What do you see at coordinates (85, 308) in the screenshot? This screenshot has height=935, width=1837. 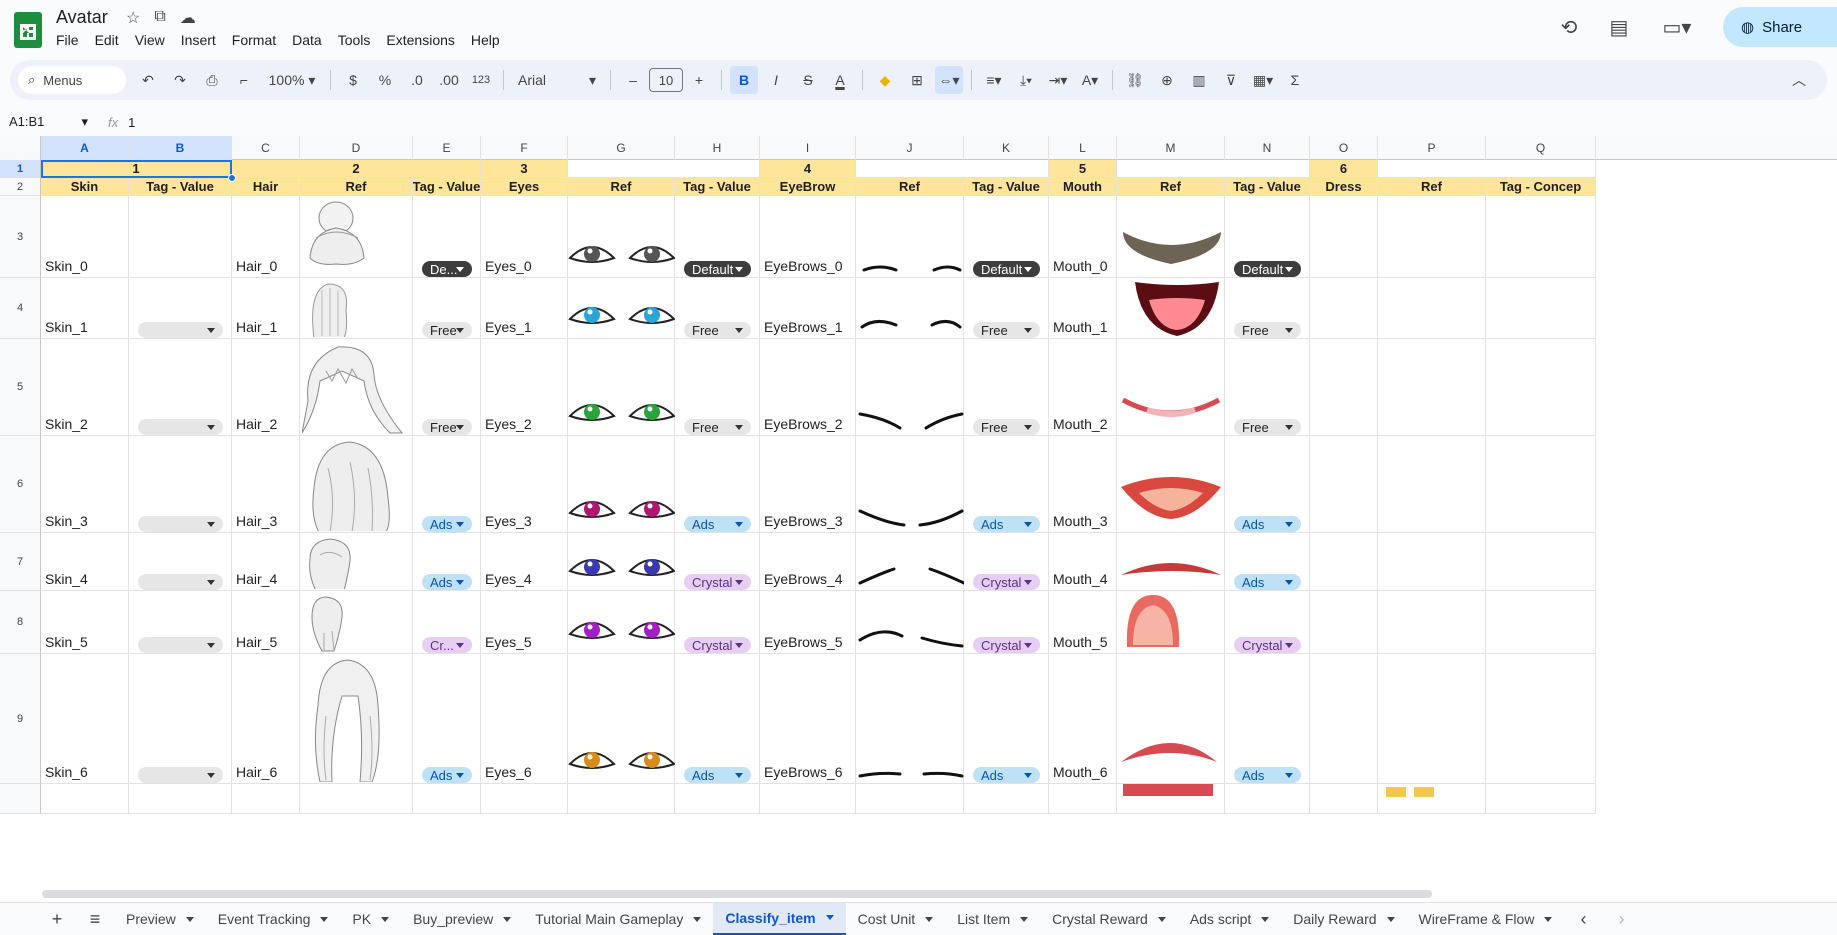 I see `skin-name-cell: Skin_1` at bounding box center [85, 308].